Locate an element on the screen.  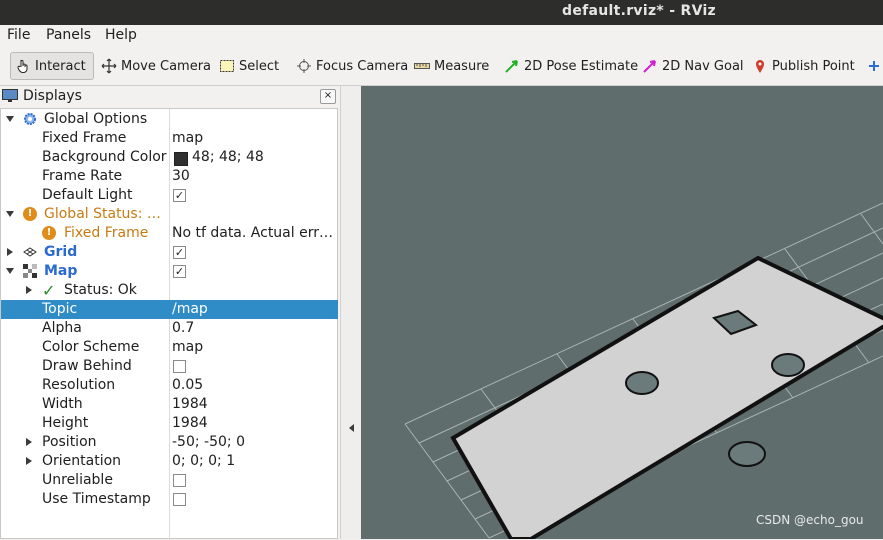
measure-tool-button: Measure is located at coordinates (451, 66).